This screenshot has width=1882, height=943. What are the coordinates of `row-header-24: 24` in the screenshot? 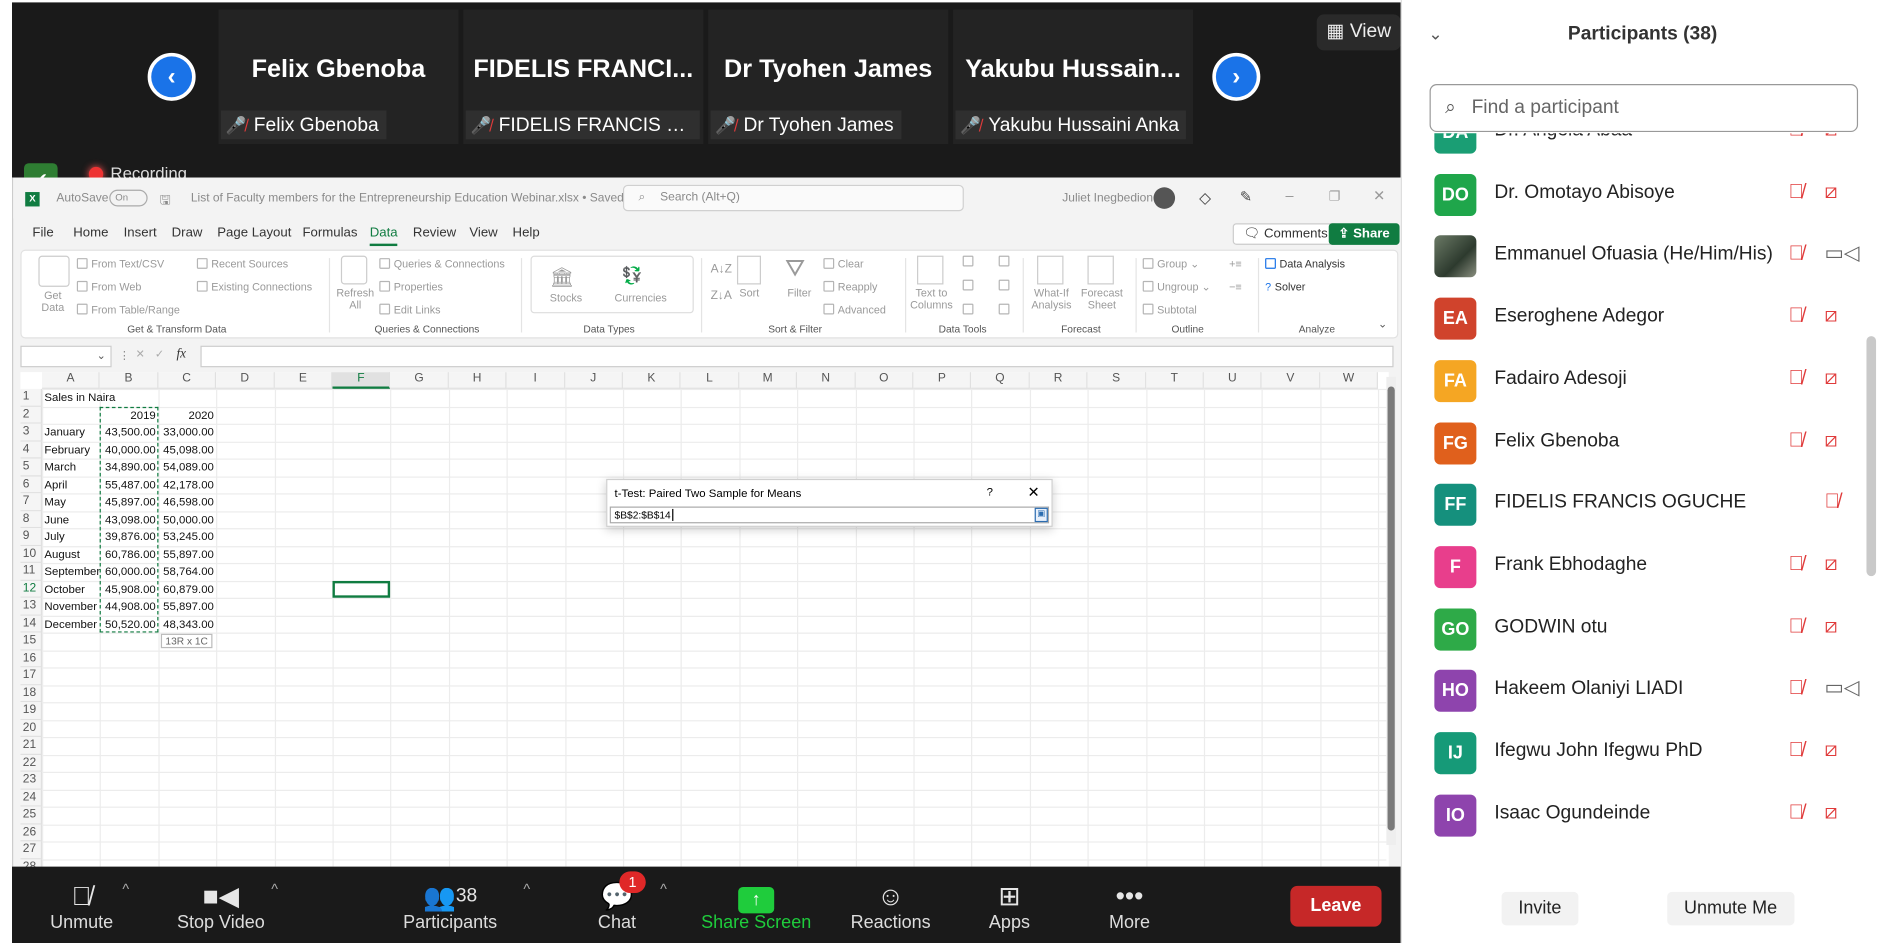 It's located at (31, 798).